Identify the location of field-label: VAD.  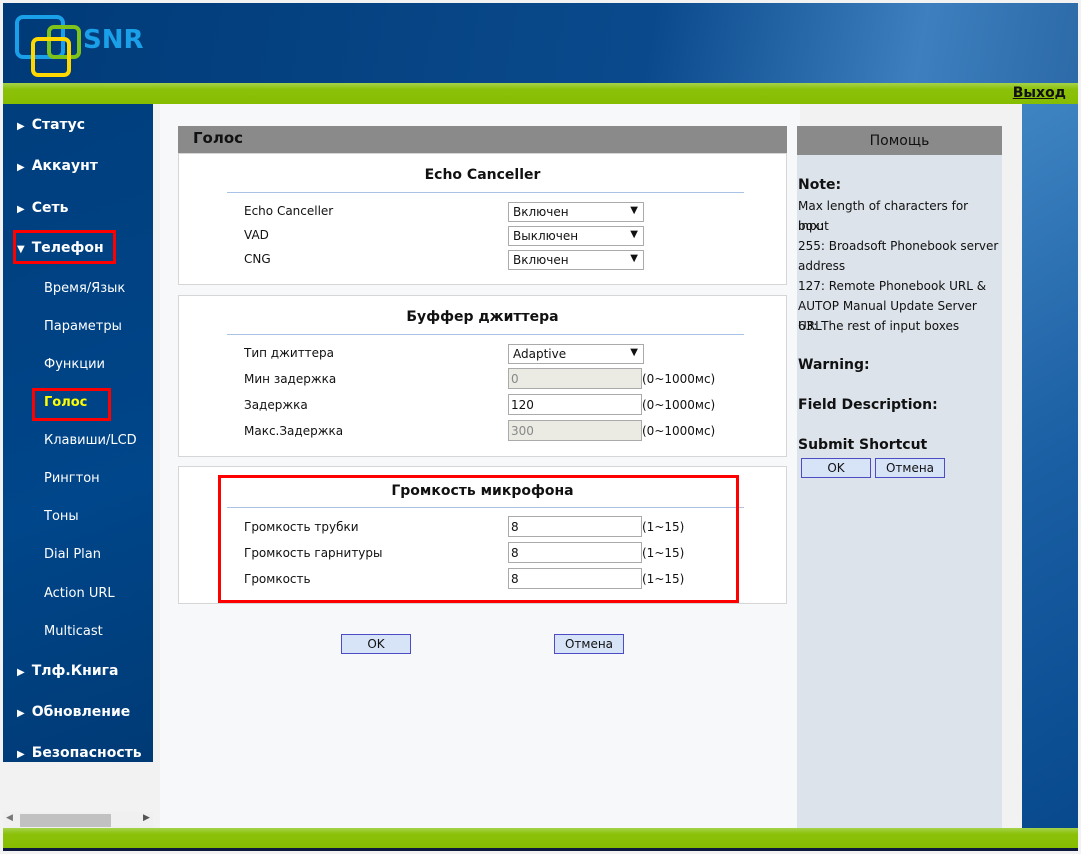
(256, 235).